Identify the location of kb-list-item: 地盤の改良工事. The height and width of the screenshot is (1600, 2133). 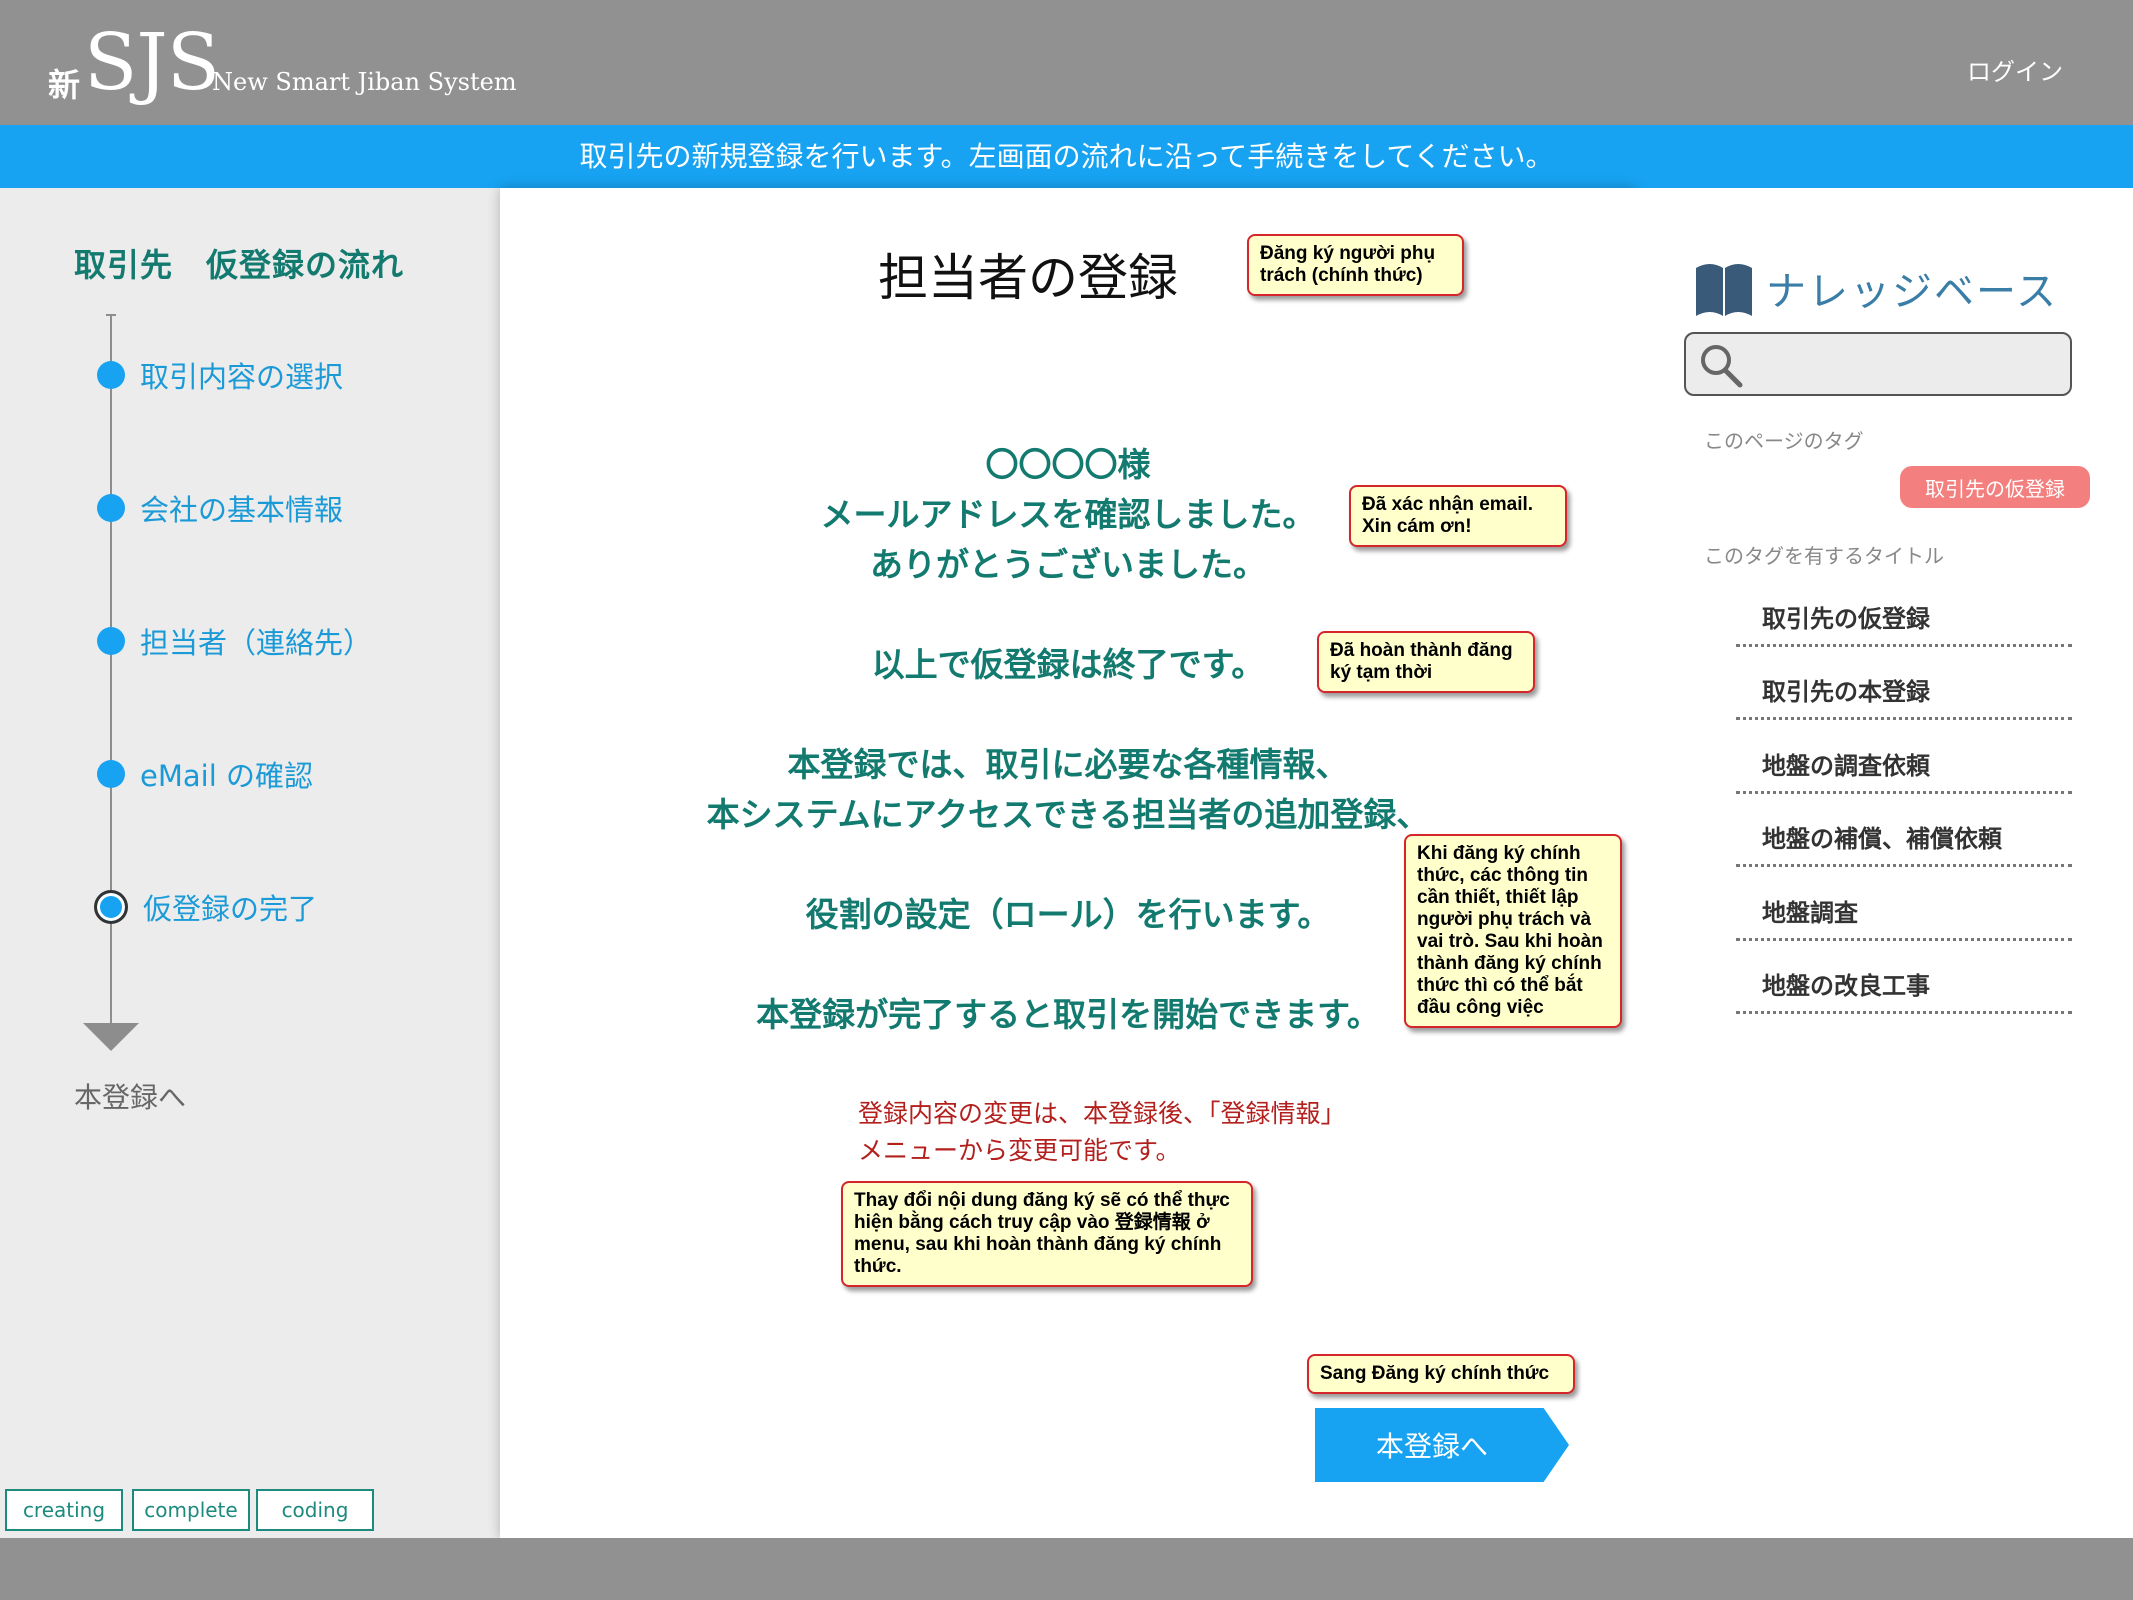
(1904, 990).